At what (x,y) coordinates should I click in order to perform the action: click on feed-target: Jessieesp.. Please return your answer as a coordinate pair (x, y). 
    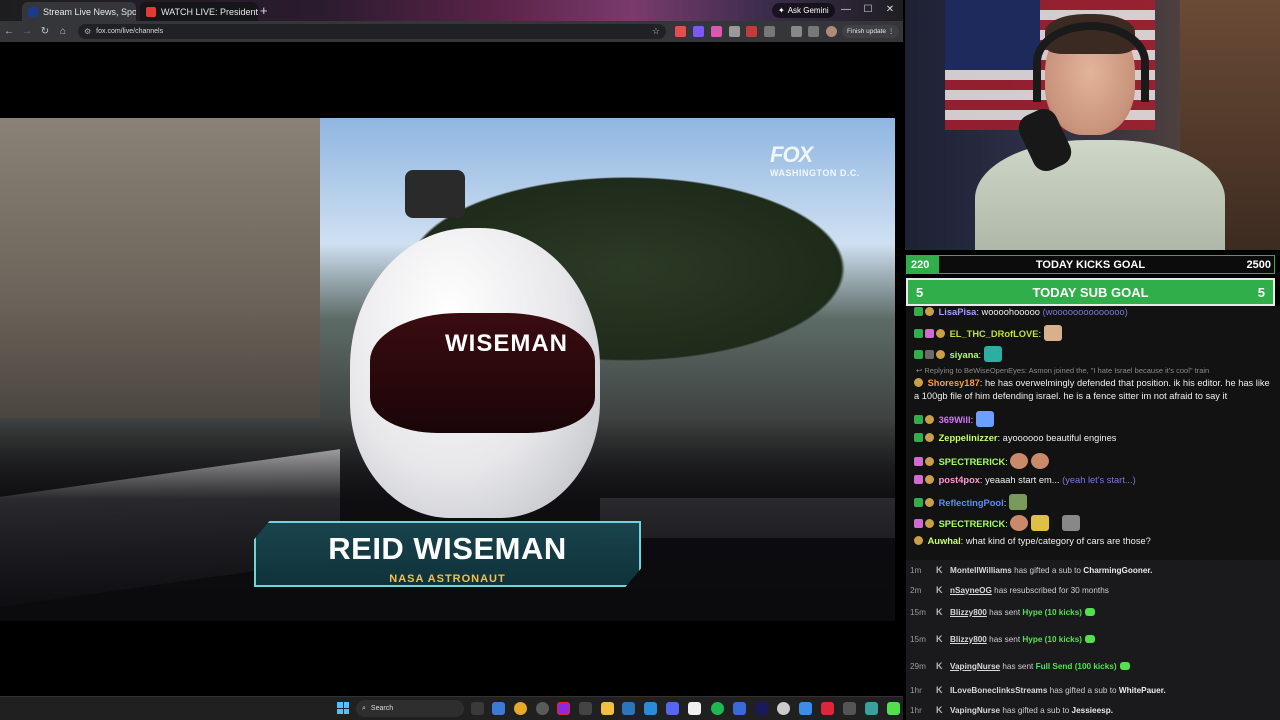
    Looking at the image, I should click on (1092, 710).